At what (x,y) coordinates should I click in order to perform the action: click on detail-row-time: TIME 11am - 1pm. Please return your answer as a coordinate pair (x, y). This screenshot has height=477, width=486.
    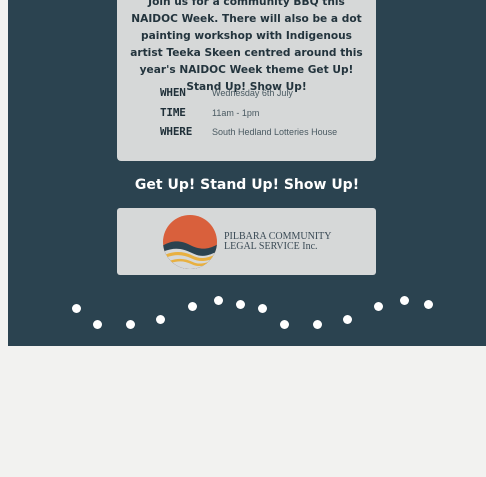
    Looking at the image, I should click on (248, 116).